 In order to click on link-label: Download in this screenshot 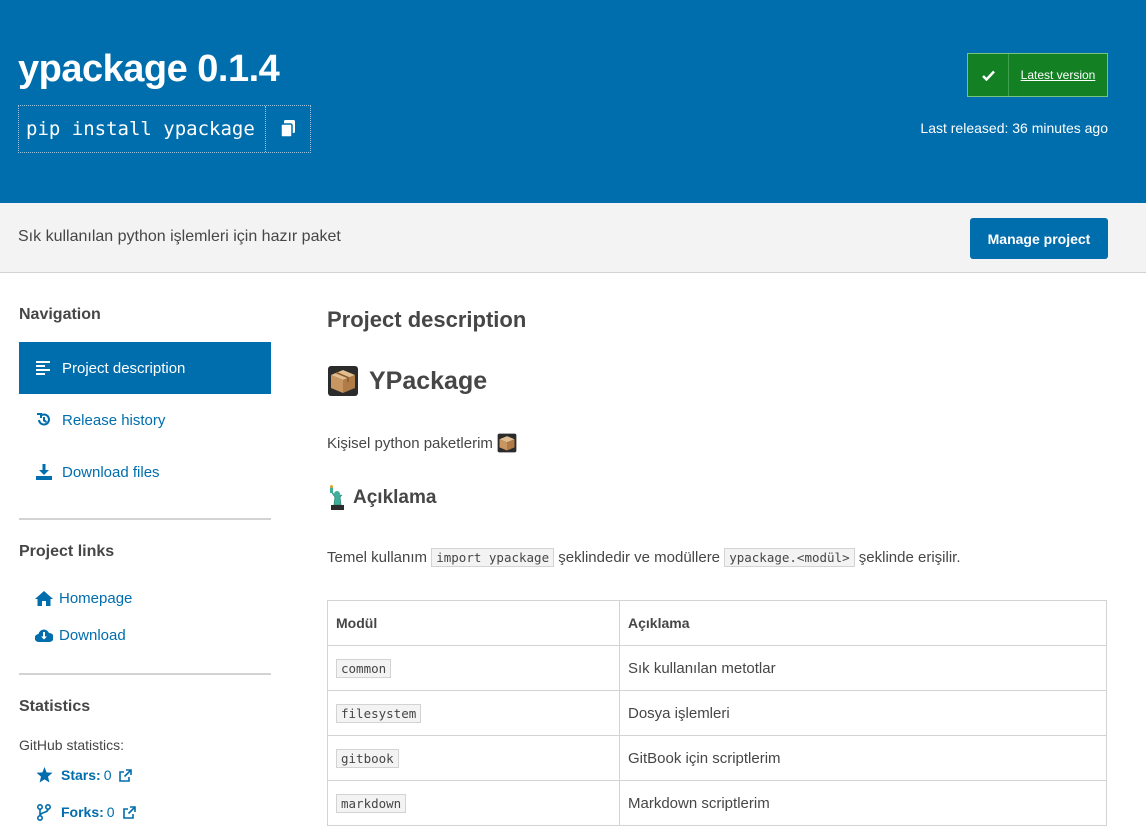, I will do `click(92, 635)`.